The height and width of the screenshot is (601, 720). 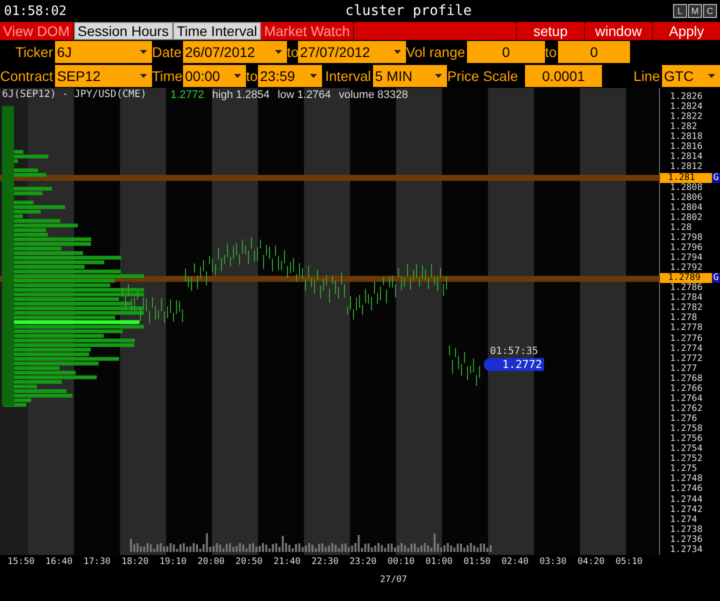 What do you see at coordinates (680, 11) in the screenshot?
I see `title-bar-button: L` at bounding box center [680, 11].